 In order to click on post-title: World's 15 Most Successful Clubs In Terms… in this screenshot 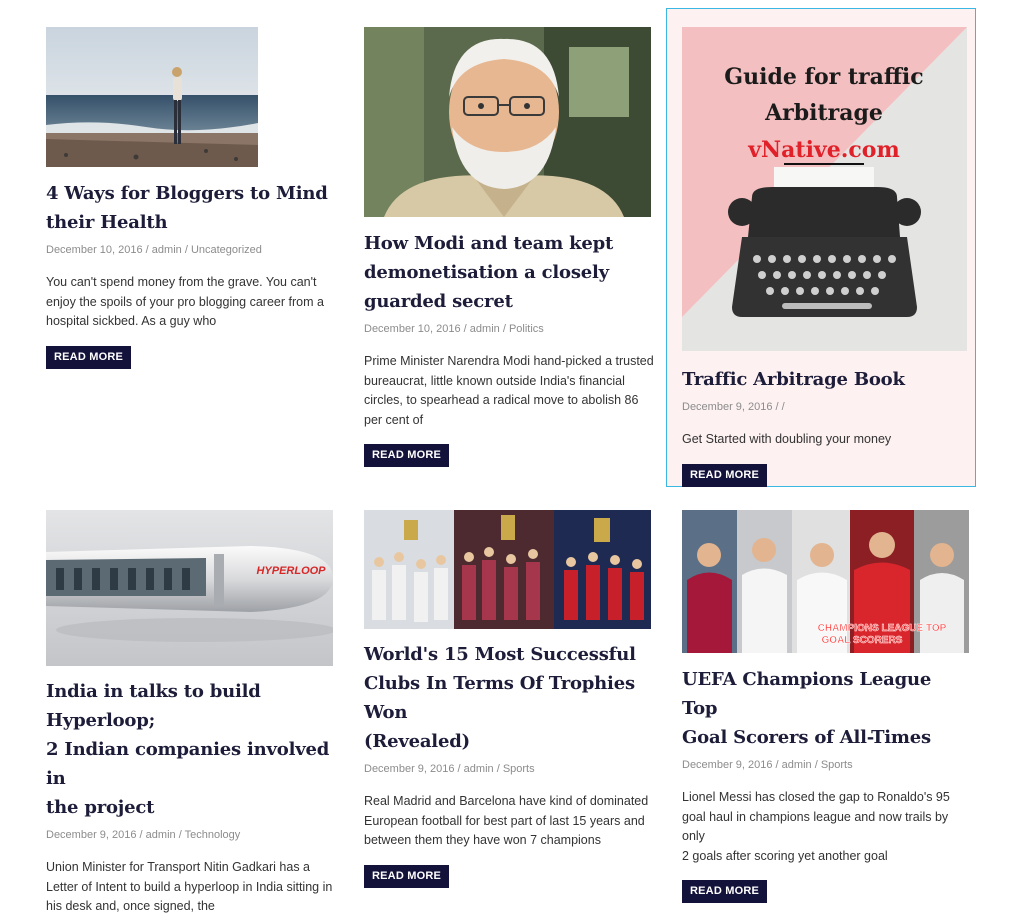, I will do `click(509, 698)`.